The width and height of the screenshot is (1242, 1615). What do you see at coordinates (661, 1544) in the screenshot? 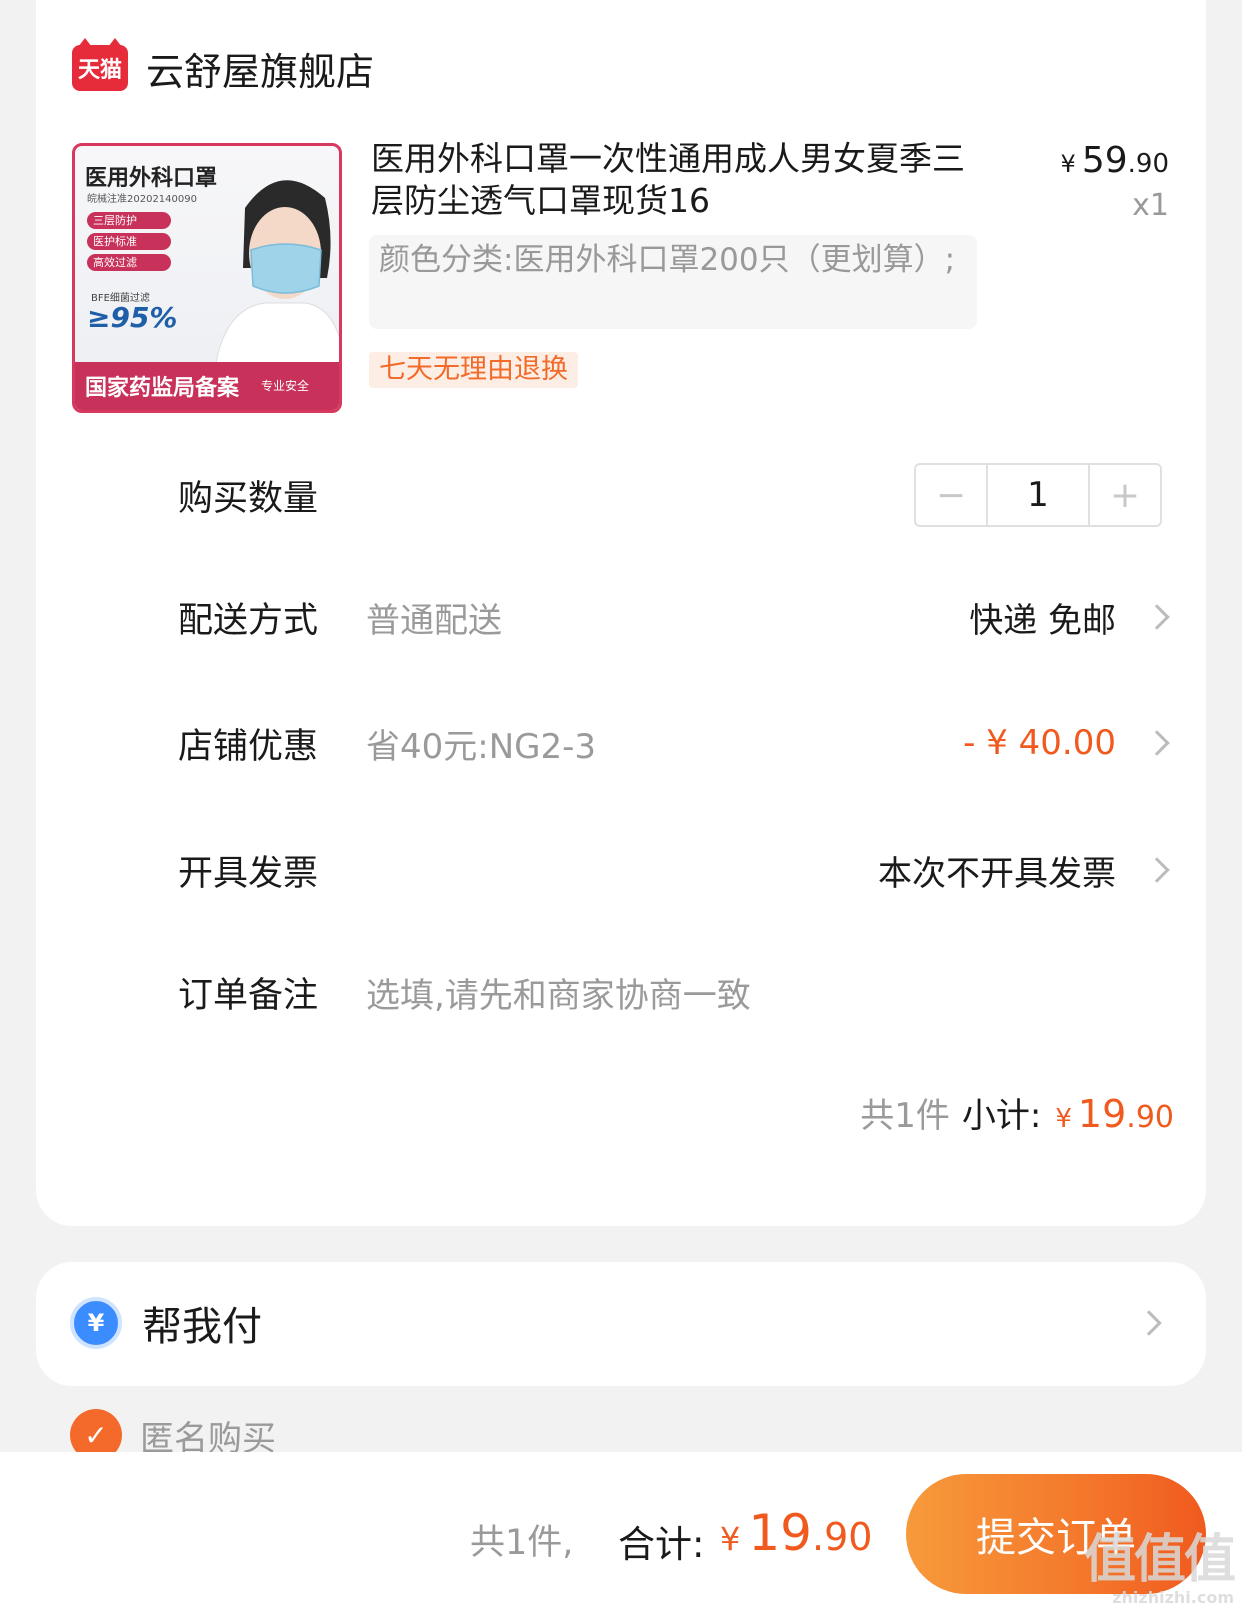
I see `total-label: 合计:` at bounding box center [661, 1544].